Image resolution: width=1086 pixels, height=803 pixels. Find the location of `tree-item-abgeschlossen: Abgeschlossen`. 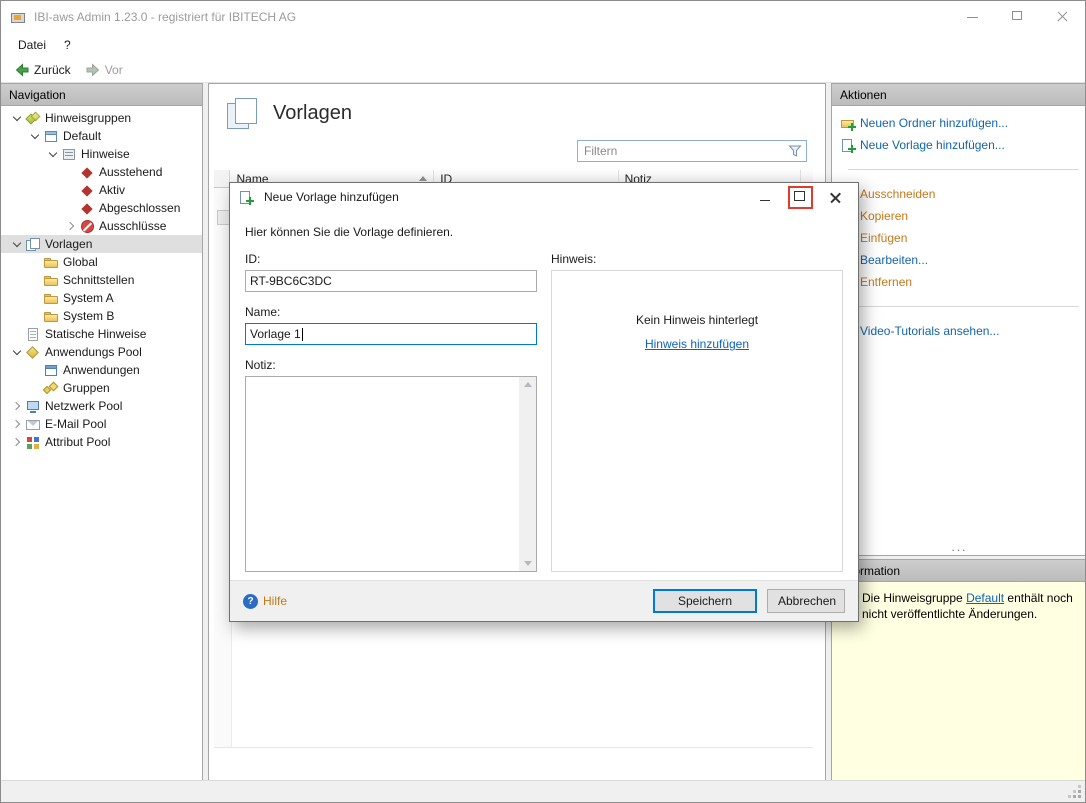

tree-item-abgeschlossen: Abgeschlossen is located at coordinates (101, 208).